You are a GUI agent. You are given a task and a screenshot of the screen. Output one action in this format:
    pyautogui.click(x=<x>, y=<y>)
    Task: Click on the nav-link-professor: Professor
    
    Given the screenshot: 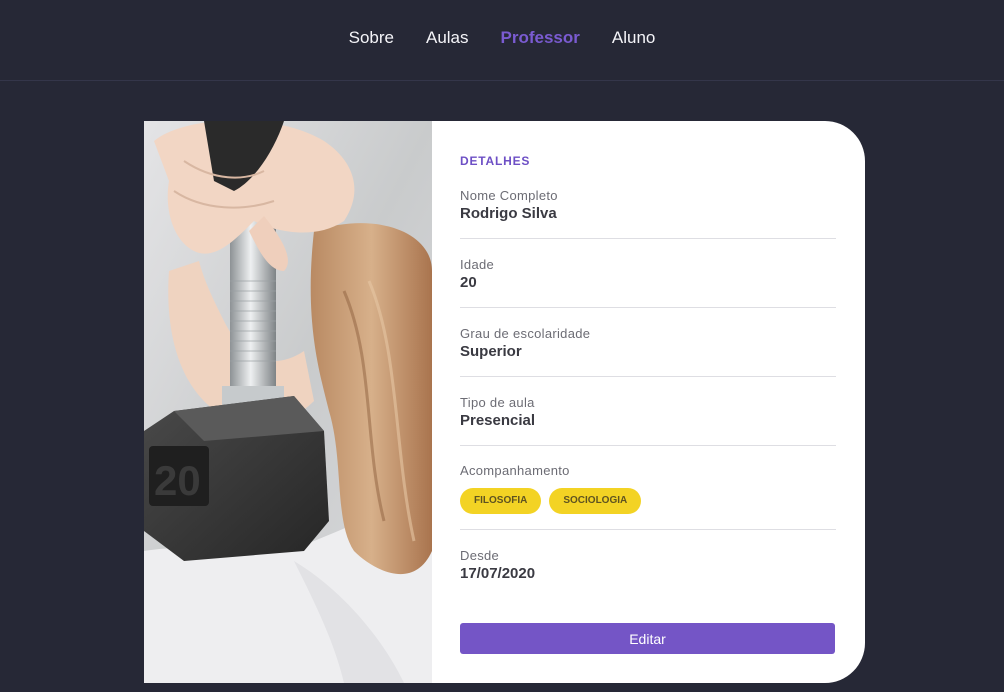 What is the action you would take?
    pyautogui.click(x=540, y=38)
    